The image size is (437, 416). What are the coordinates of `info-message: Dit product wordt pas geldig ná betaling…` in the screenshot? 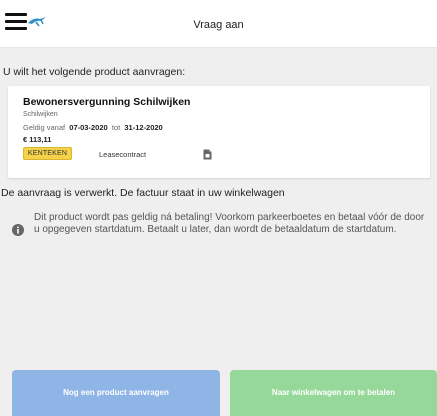 It's located at (229, 223).